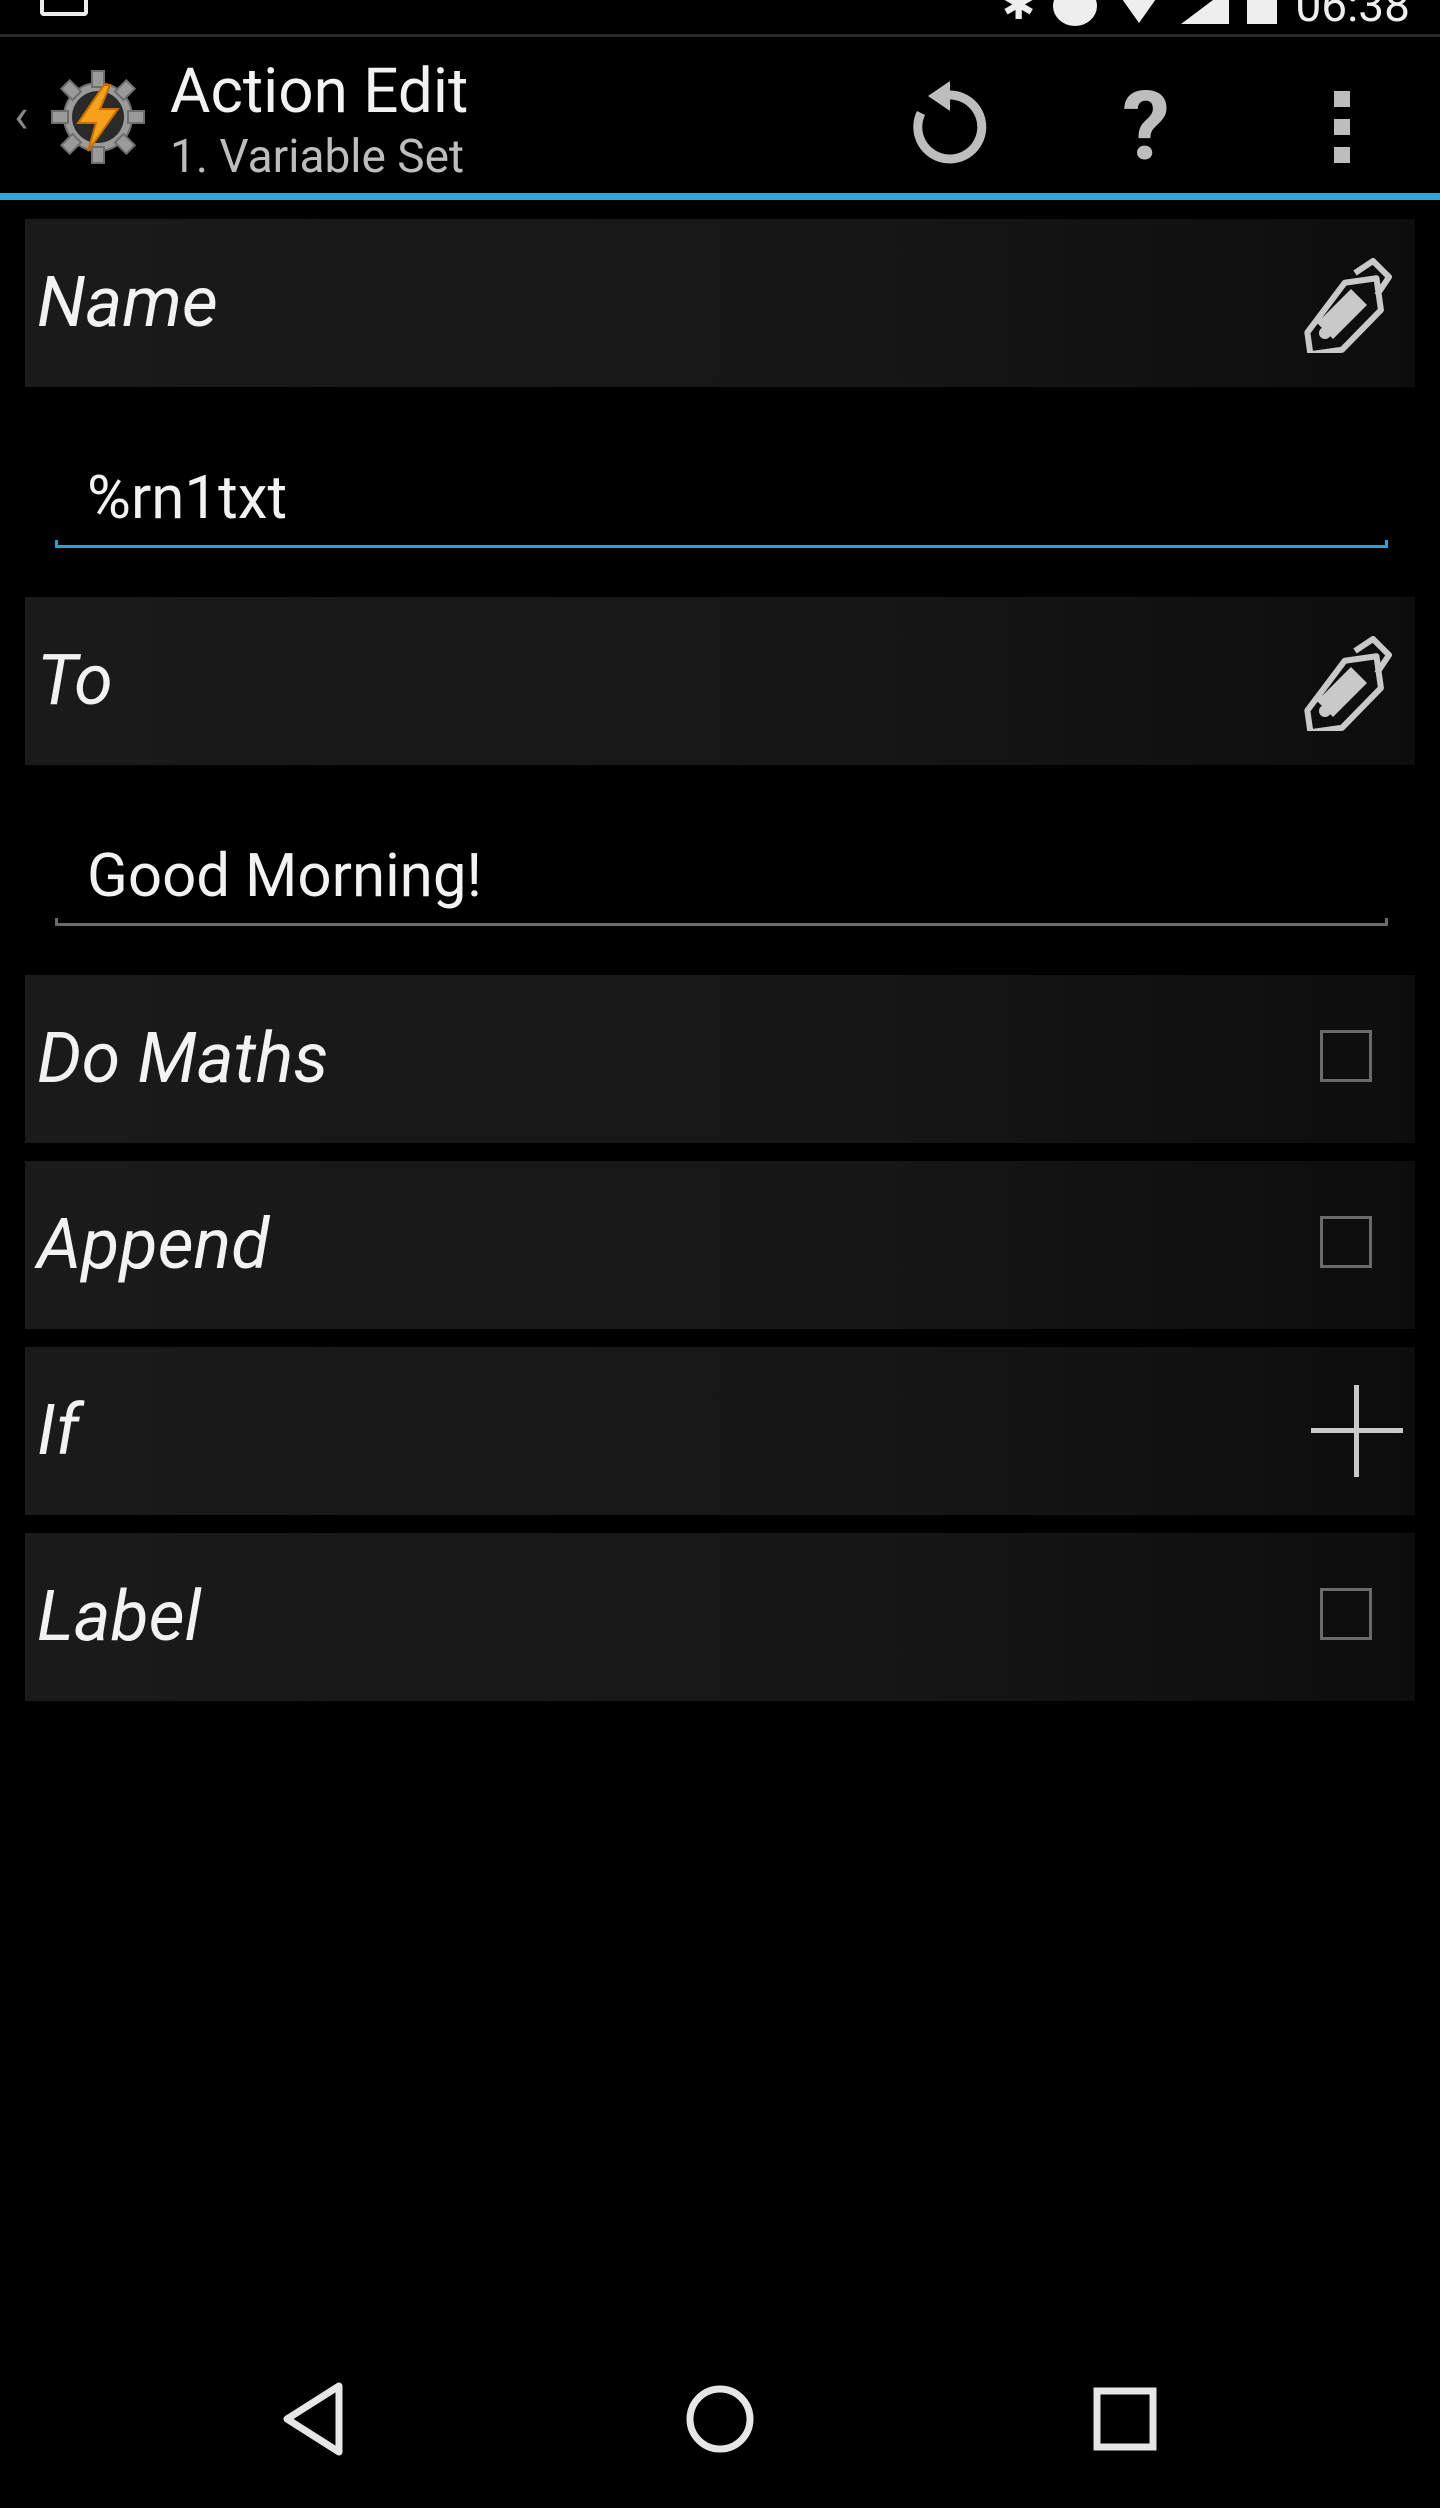  Describe the element at coordinates (187, 497) in the screenshot. I see `name-field-value: %rn1txt` at that location.